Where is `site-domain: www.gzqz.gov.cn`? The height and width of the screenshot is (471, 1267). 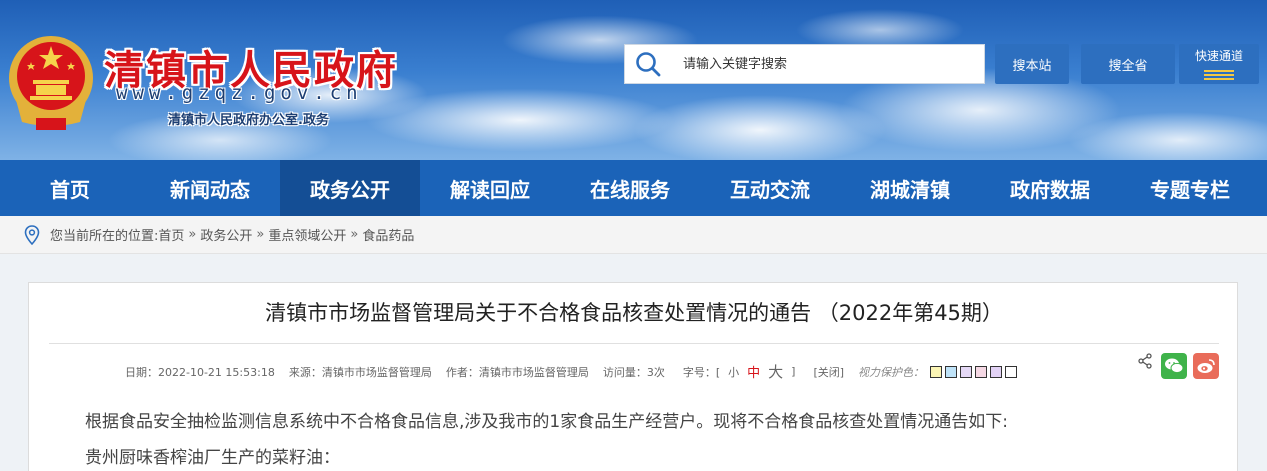 site-domain: www.gzqz.gov.cn is located at coordinates (239, 93).